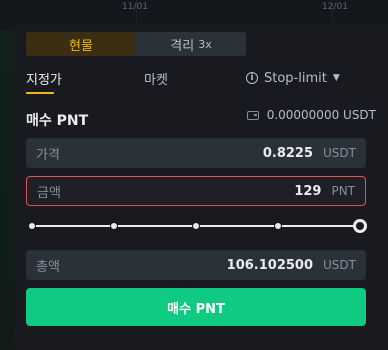 Image resolution: width=388 pixels, height=350 pixels. What do you see at coordinates (7, 190) in the screenshot?
I see `chart-candles-edge` at bounding box center [7, 190].